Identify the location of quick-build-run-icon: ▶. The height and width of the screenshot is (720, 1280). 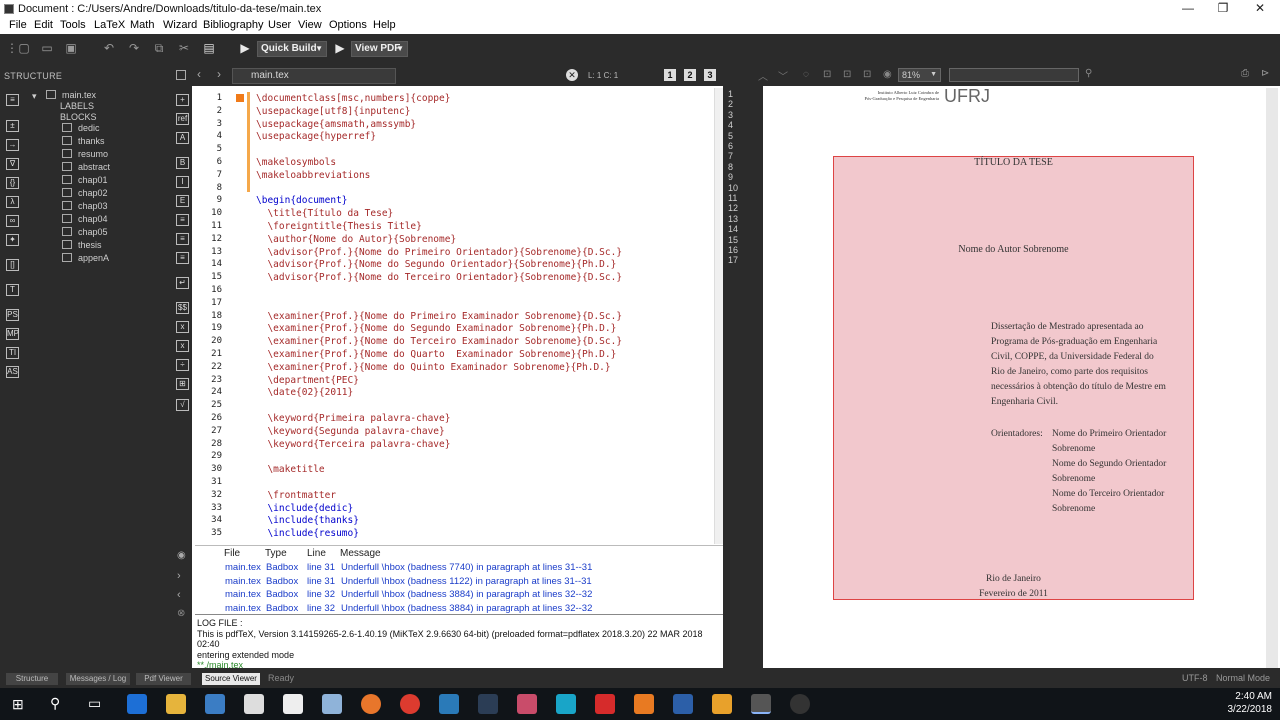
(245, 48).